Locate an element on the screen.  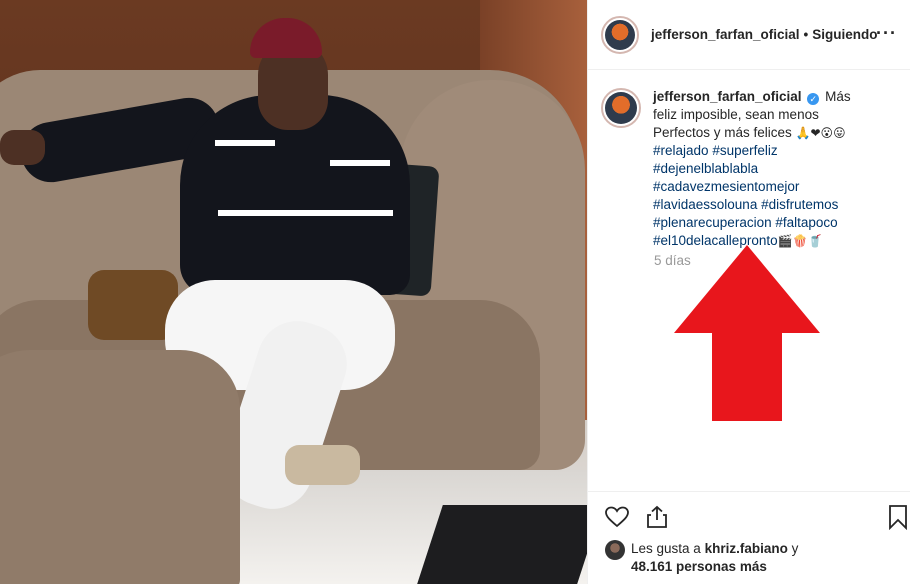
red-arrow-annotation is located at coordinates (747, 333).